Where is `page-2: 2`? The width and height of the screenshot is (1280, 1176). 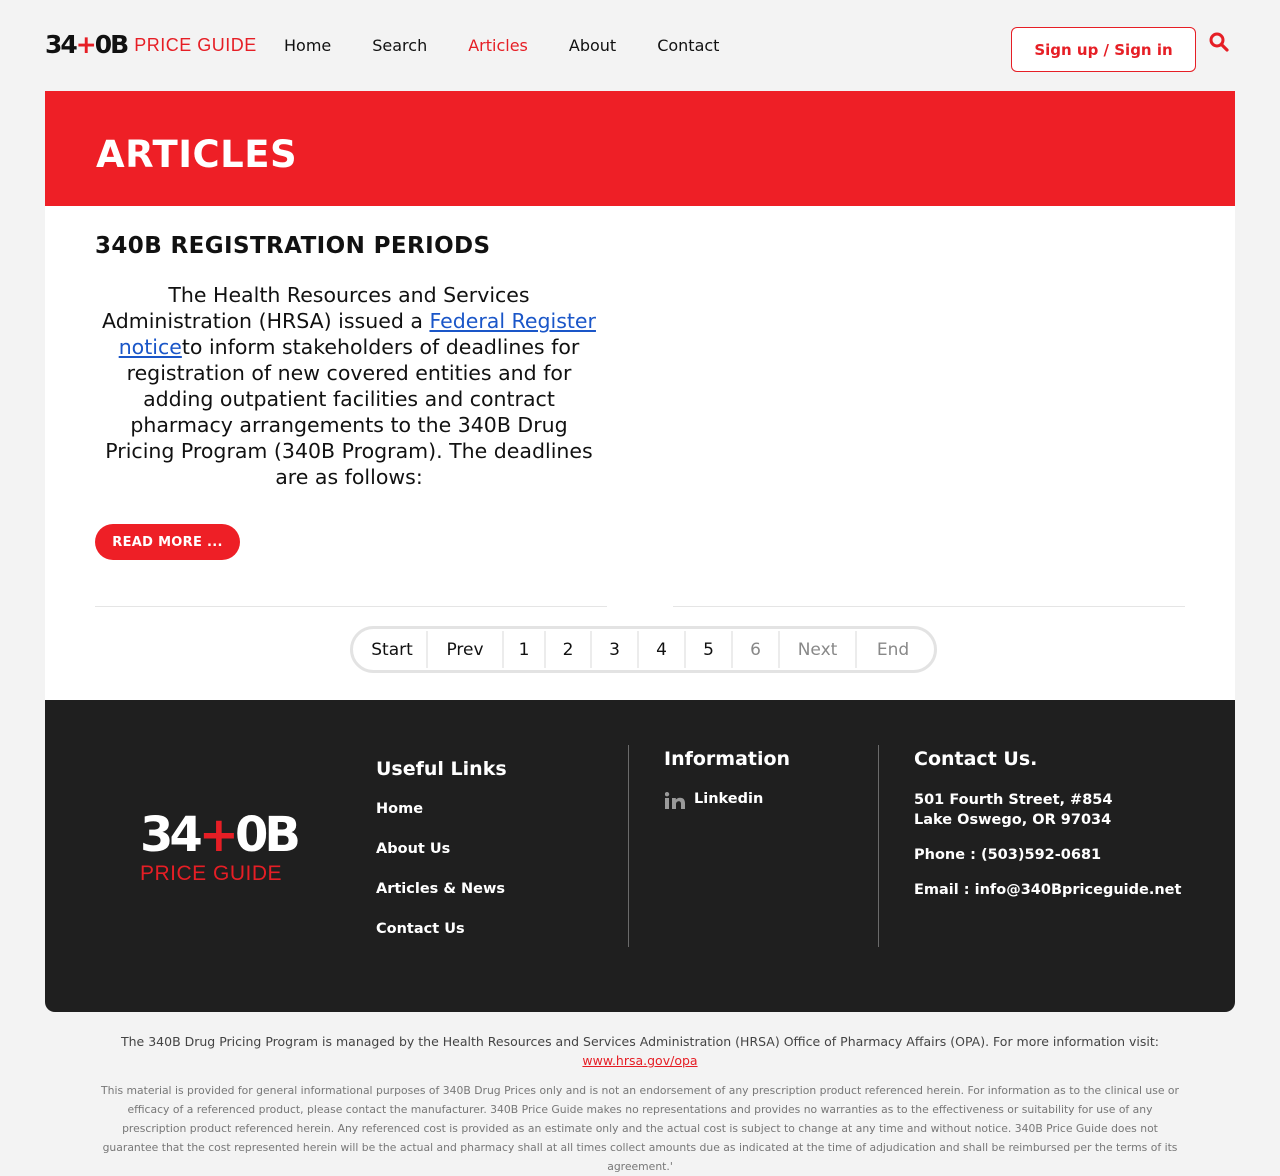 page-2: 2 is located at coordinates (569, 649).